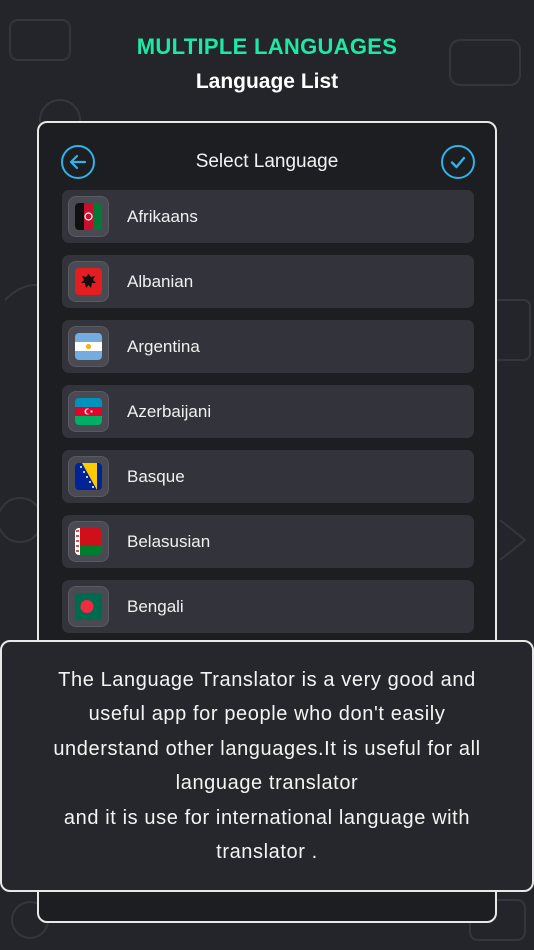 This screenshot has height=950, width=534. I want to click on belarus-flag-icon, so click(88, 541).